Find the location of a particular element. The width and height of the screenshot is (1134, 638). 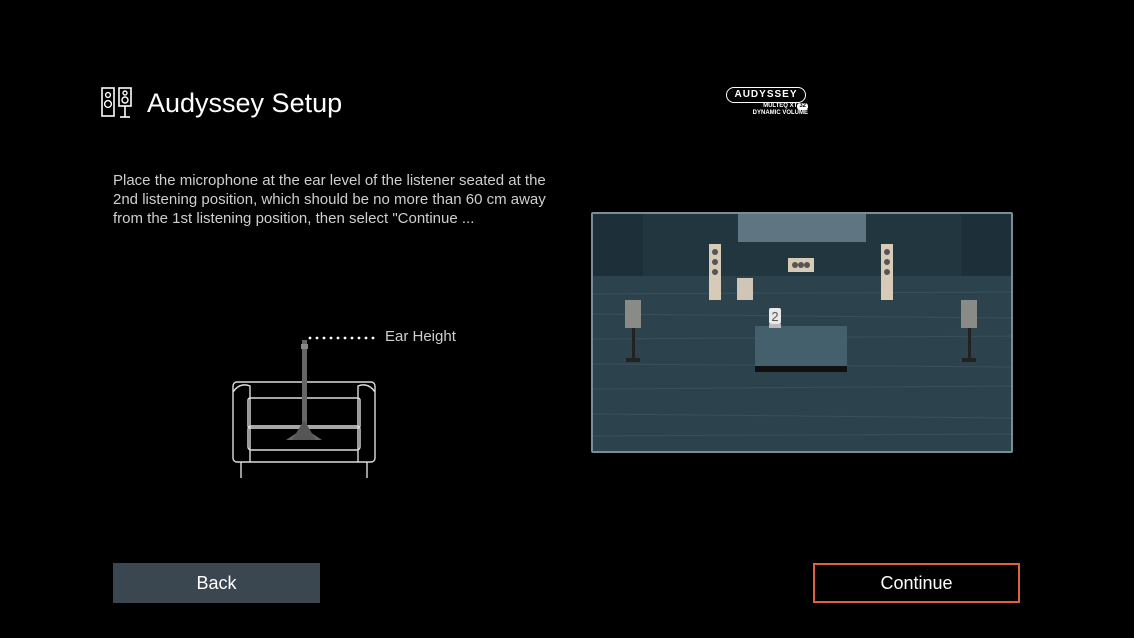

logo-badge: 32 is located at coordinates (802, 106).